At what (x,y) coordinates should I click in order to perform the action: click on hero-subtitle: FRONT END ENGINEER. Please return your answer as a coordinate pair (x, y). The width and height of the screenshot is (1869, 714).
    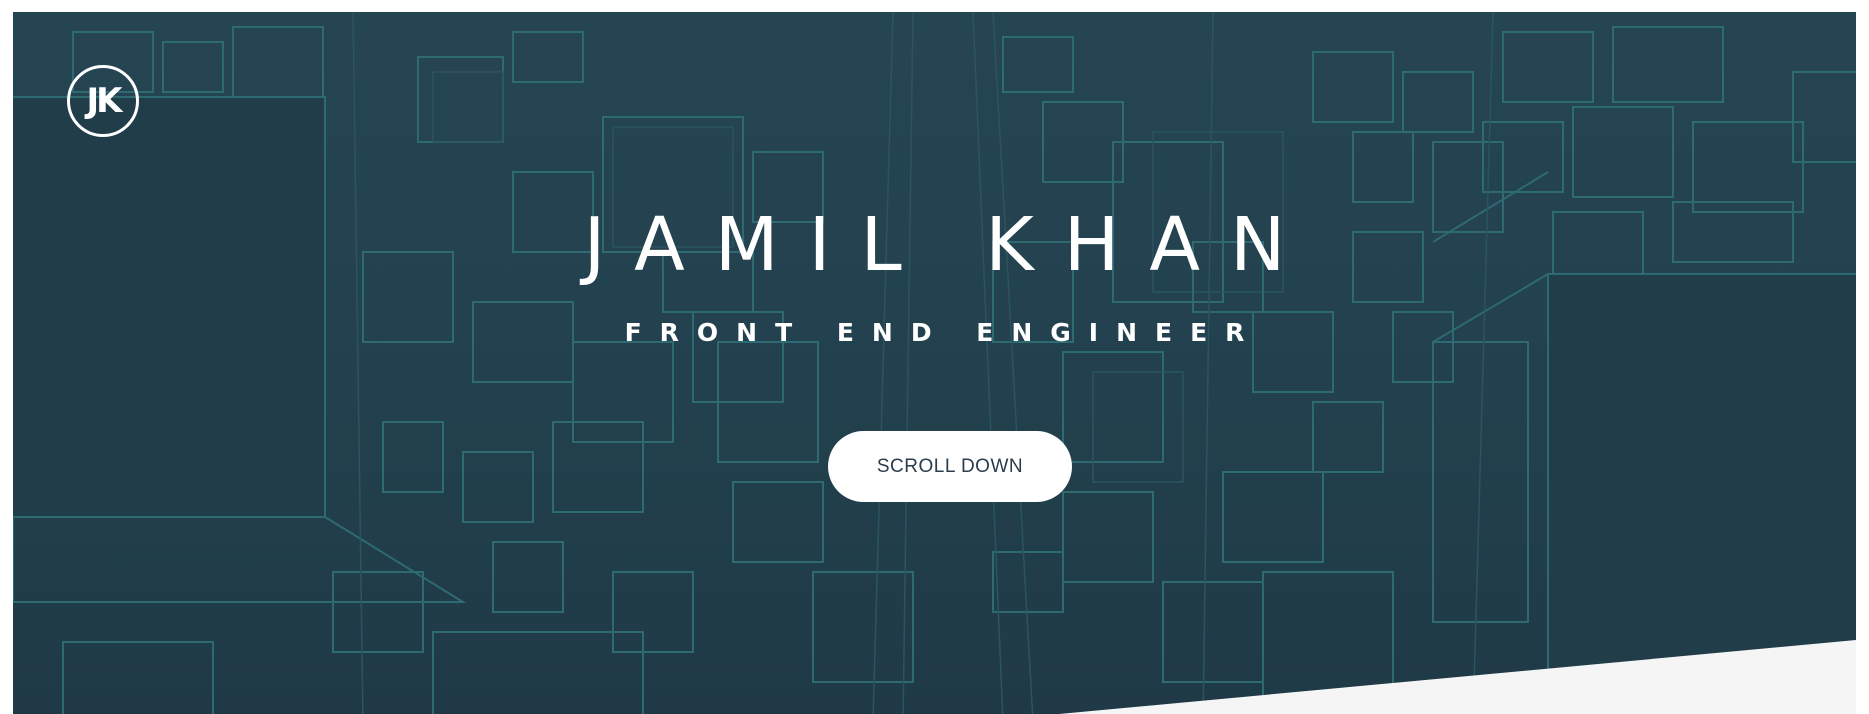
    Looking at the image, I should click on (943, 332).